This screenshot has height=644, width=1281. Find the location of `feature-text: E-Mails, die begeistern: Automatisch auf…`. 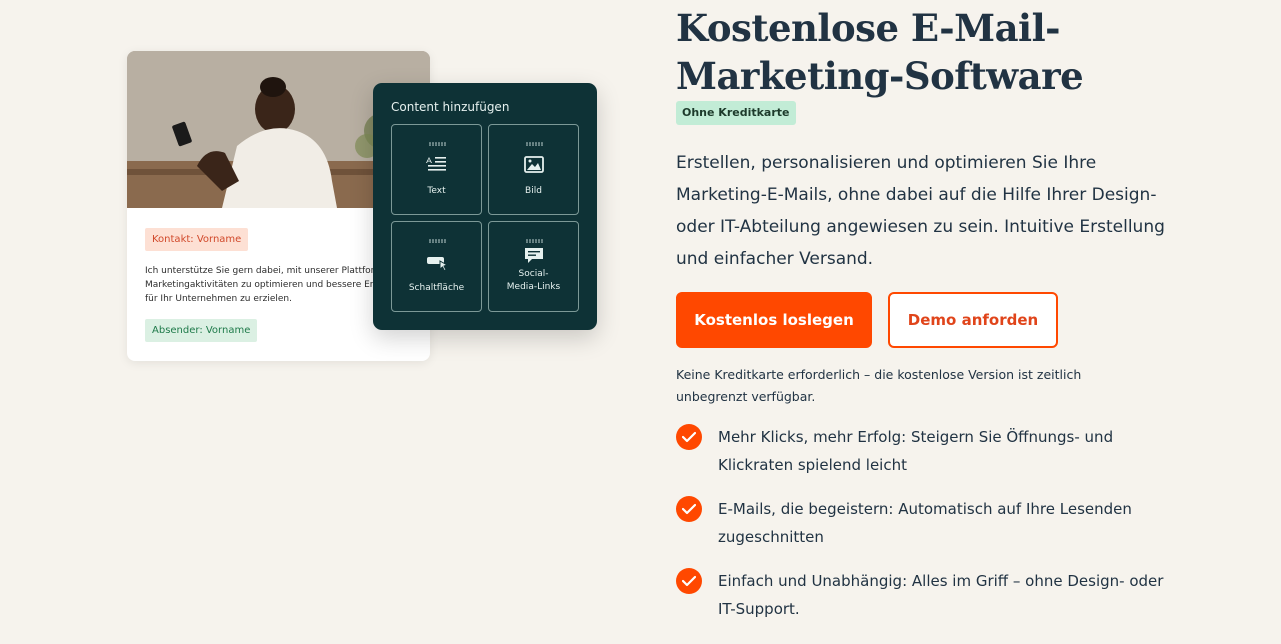

feature-text: E-Mails, die begeistern: Automatisch auf… is located at coordinates (925, 523).